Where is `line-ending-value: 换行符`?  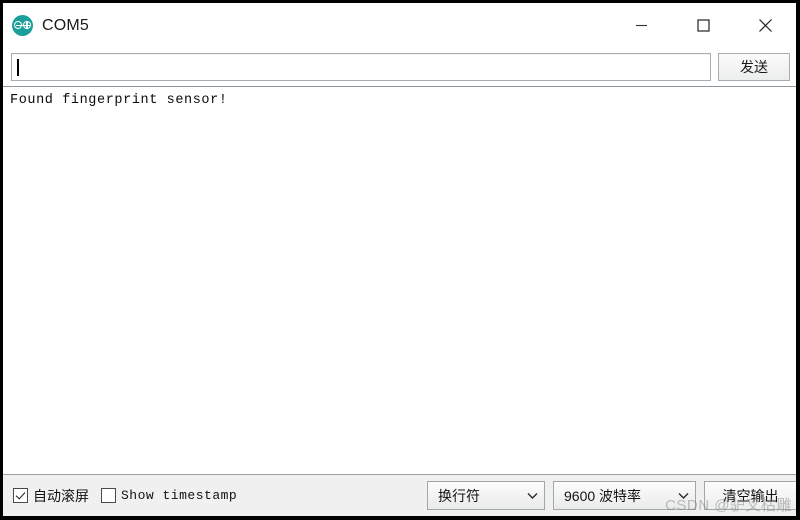 line-ending-value: 换行符 is located at coordinates (459, 495).